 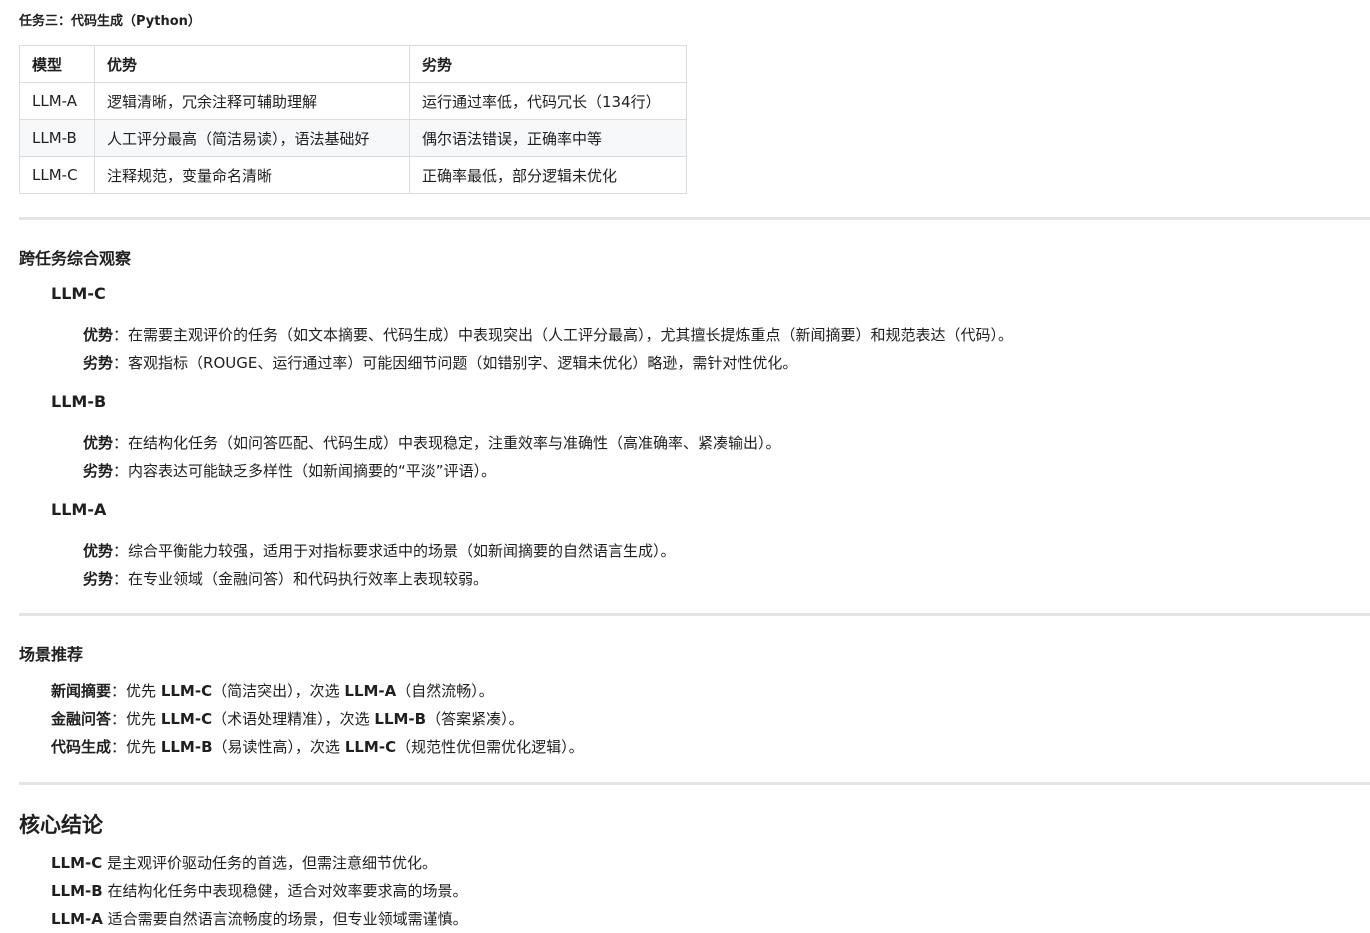 I want to click on list-item: LLM-C 是主观评价驱动任务的首选，但需注意细节优化。, so click(x=244, y=862).